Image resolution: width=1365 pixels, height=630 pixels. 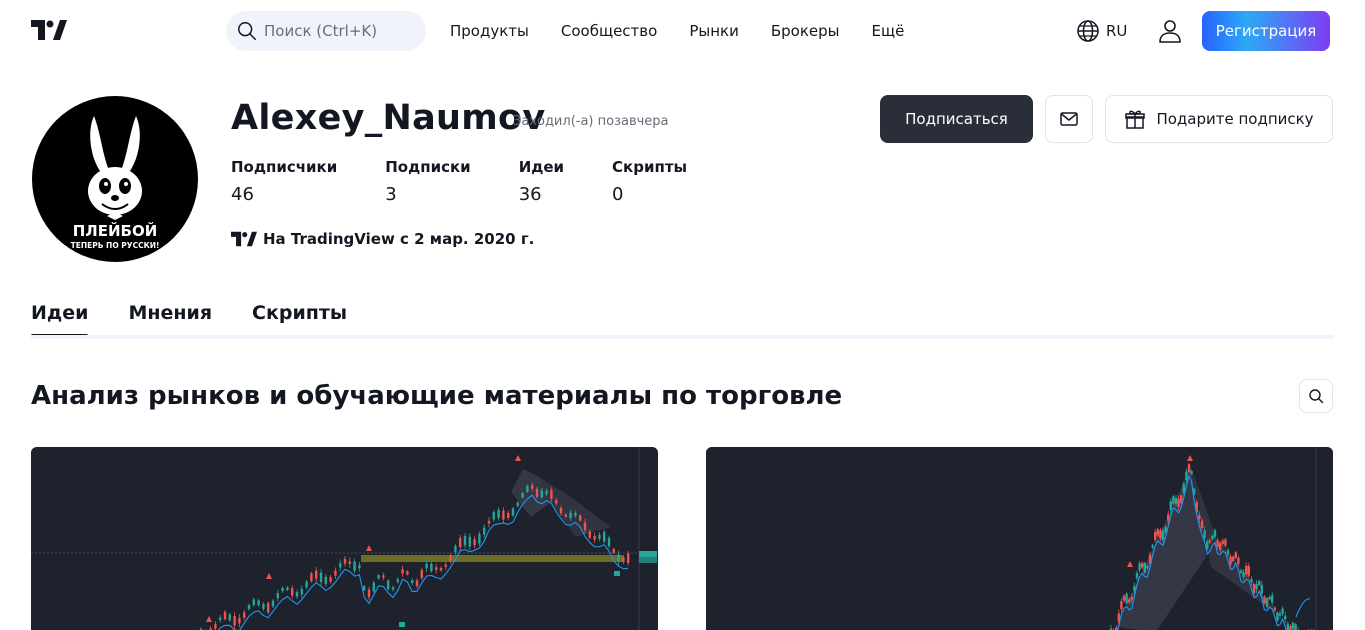 What do you see at coordinates (299, 319) in the screenshot?
I see `tab-scripts: Скрипты` at bounding box center [299, 319].